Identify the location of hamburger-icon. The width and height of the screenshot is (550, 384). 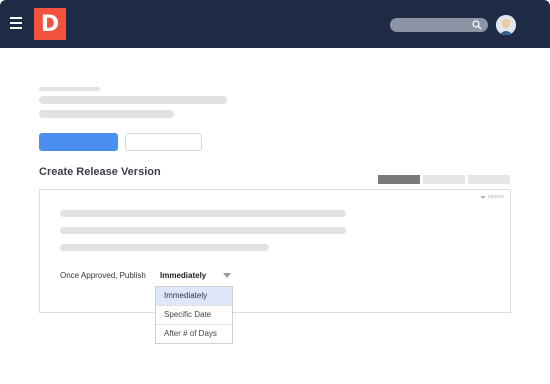
(16, 23).